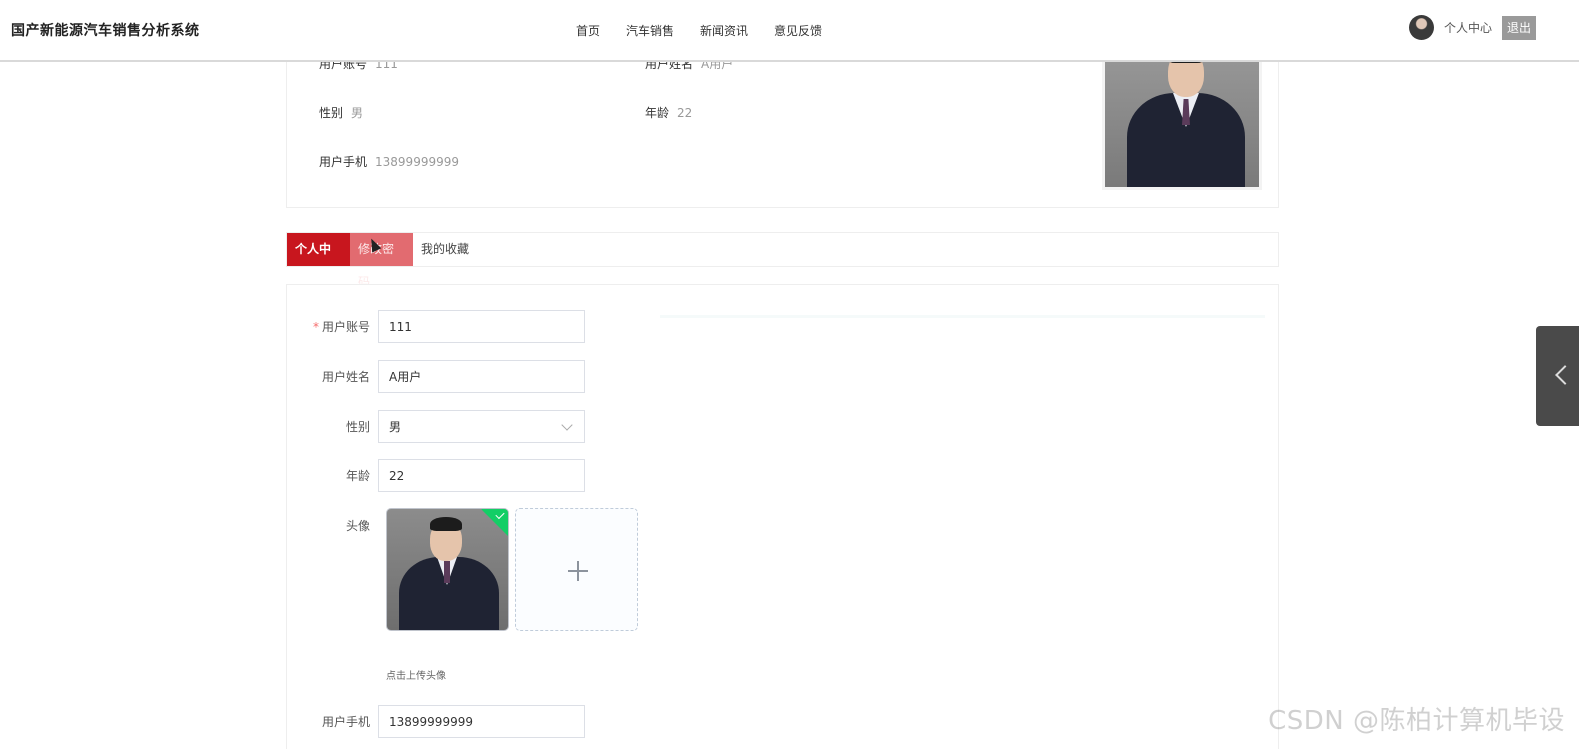 The image size is (1579, 749). What do you see at coordinates (481, 326) in the screenshot?
I see `account-input: 111` at bounding box center [481, 326].